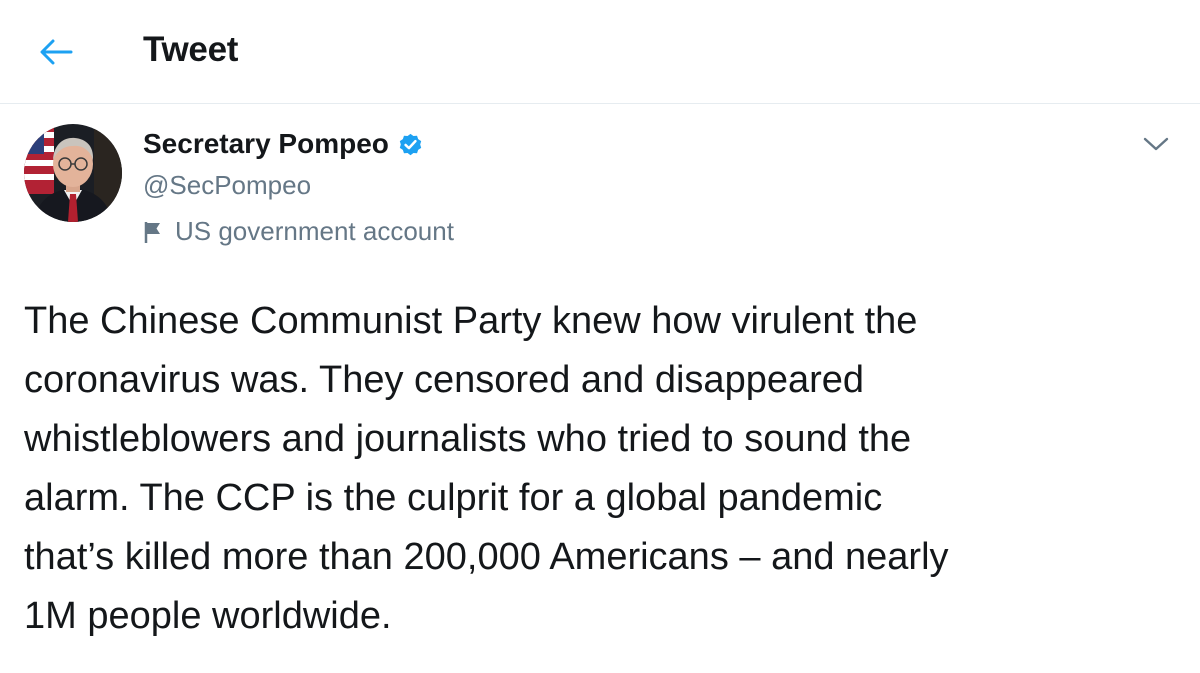 The image size is (1200, 673). I want to click on chevron-down-icon, so click(1156, 144).